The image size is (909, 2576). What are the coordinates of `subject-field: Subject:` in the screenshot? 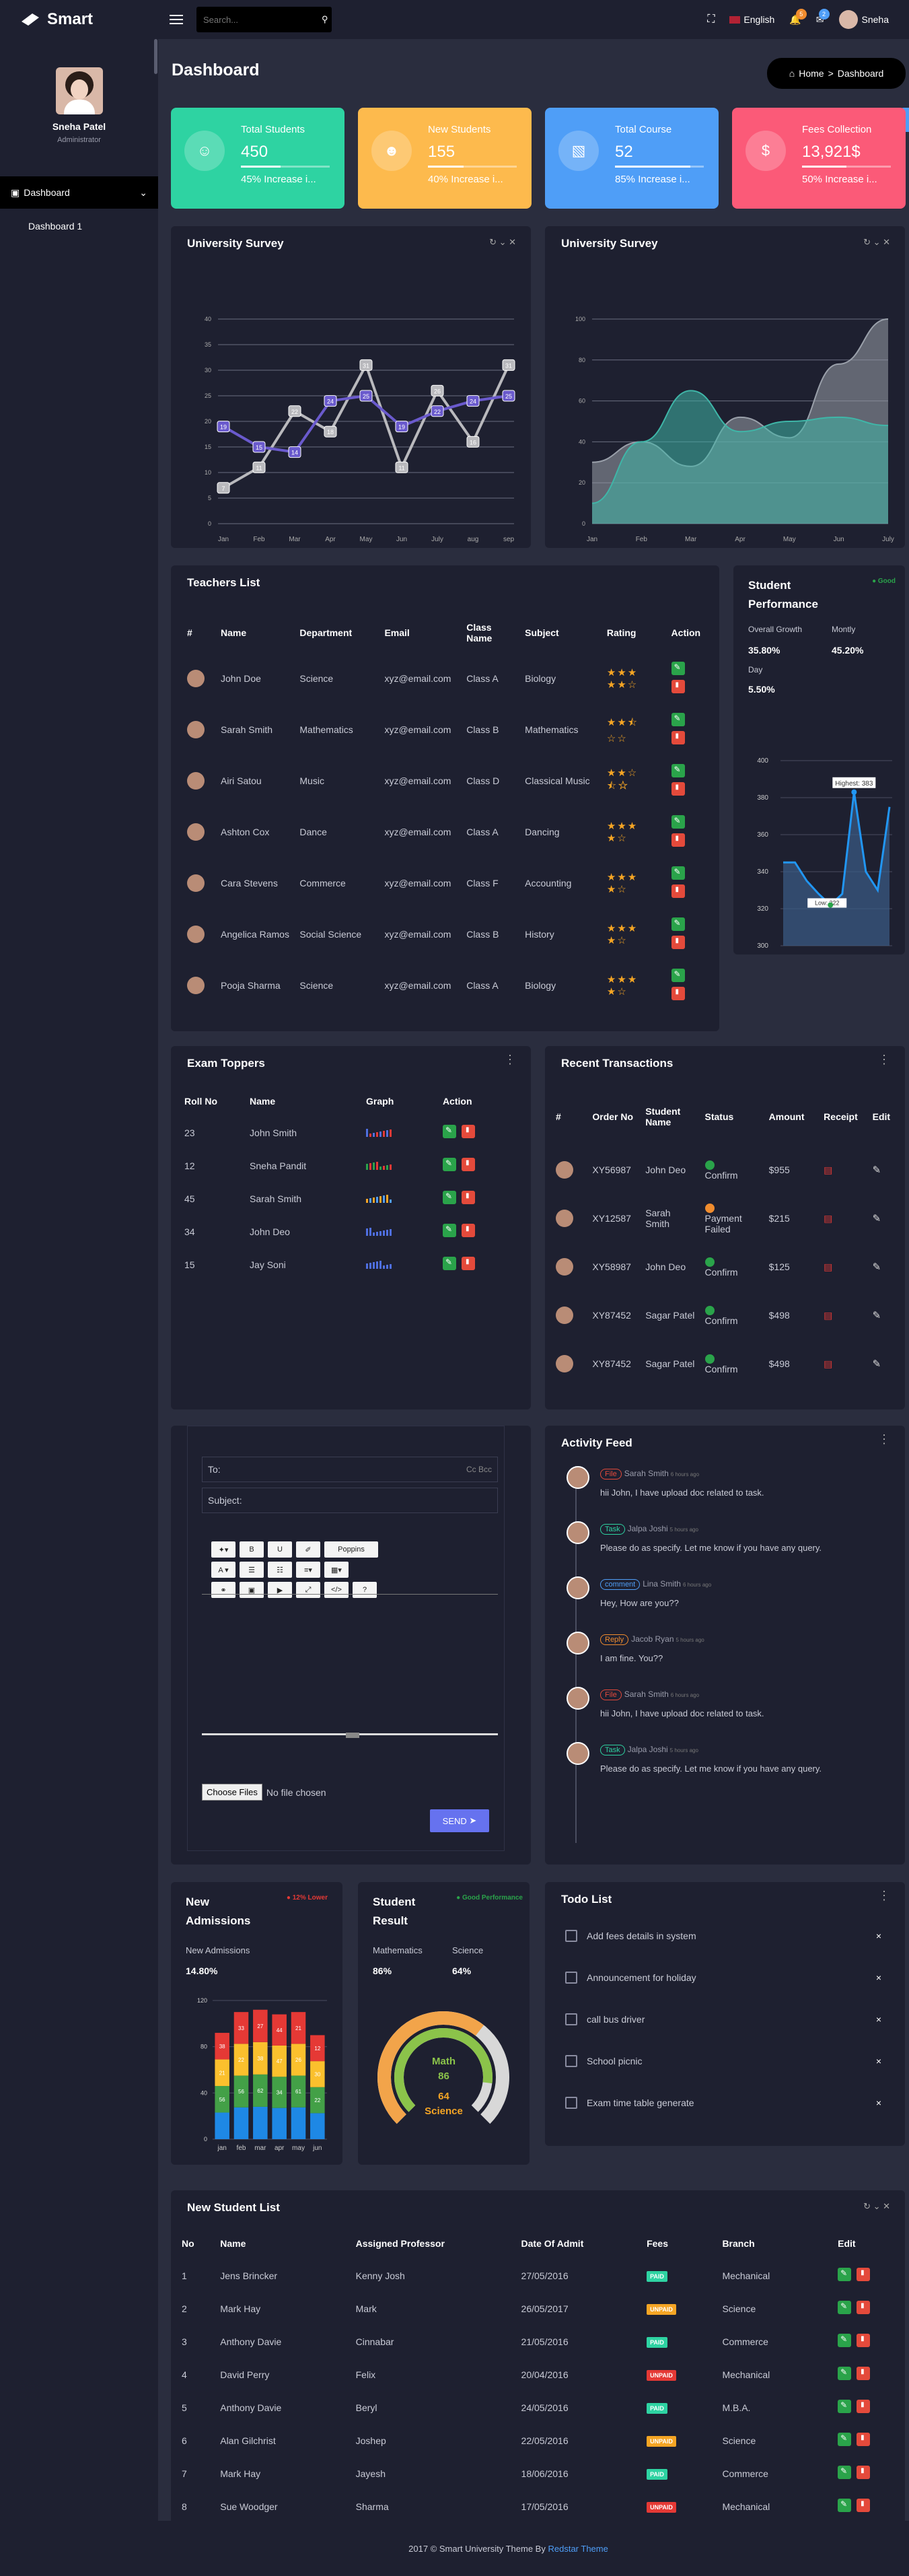 It's located at (350, 1500).